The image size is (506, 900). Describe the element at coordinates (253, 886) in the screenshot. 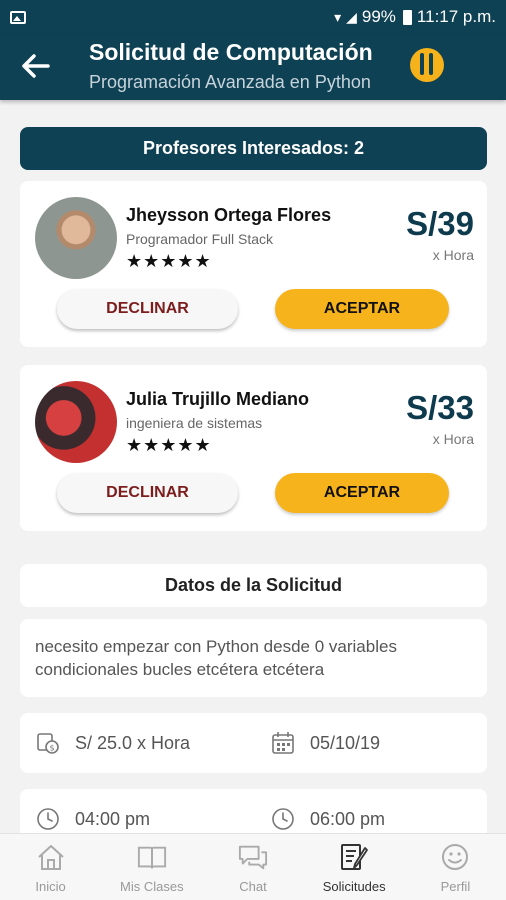

I see `nav-label: Chat` at that location.